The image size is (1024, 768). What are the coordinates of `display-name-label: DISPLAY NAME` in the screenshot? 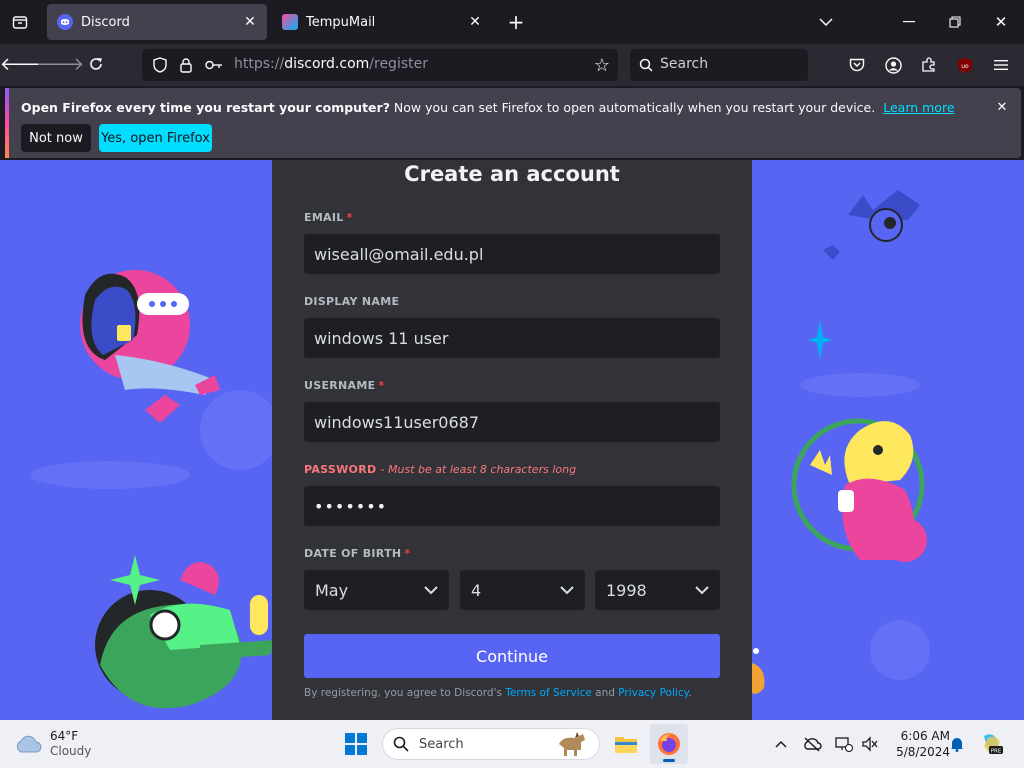 It's located at (352, 301).